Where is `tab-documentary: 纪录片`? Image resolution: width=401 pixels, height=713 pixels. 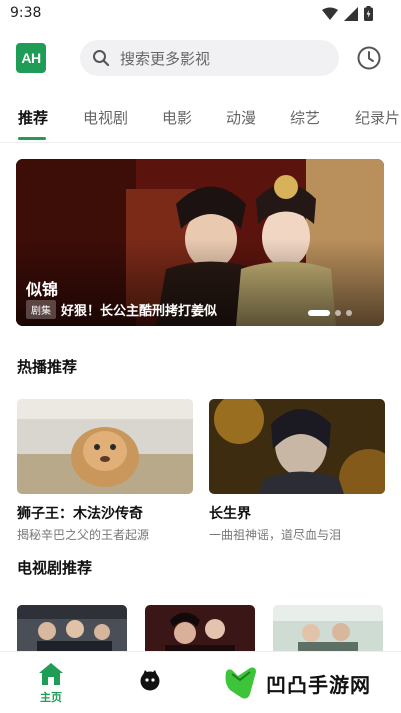
tab-documentary: 纪录片 is located at coordinates (377, 117).